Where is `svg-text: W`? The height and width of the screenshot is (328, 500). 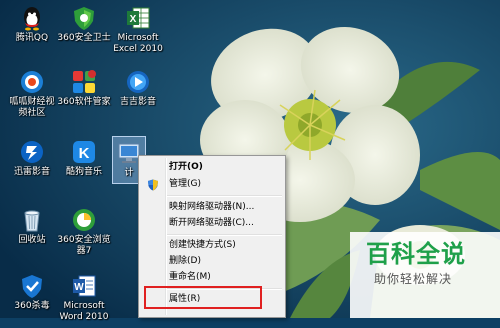 svg-text: W is located at coordinates (79, 287).